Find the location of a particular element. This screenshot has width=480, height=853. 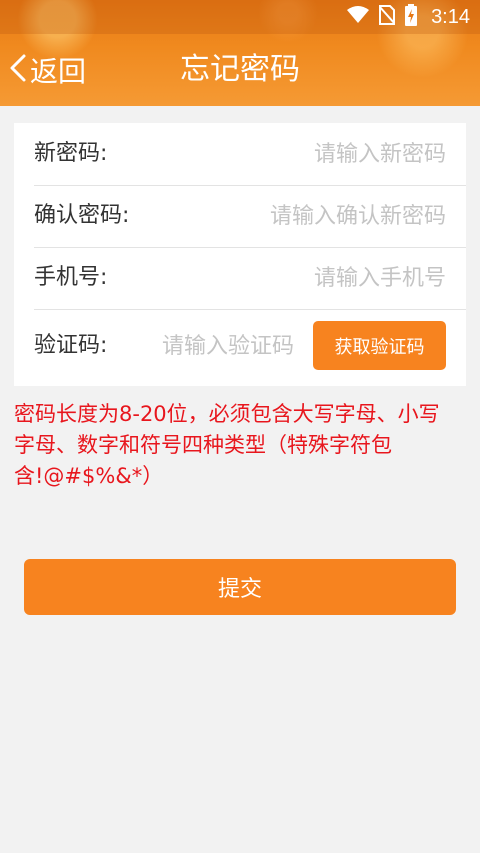

chevron-left-icon is located at coordinates (18, 70).